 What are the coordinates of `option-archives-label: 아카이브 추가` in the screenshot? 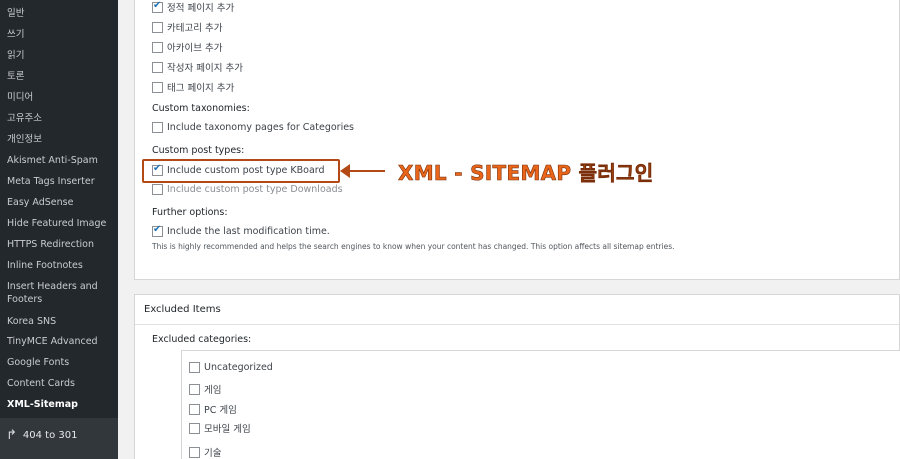 It's located at (195, 48).